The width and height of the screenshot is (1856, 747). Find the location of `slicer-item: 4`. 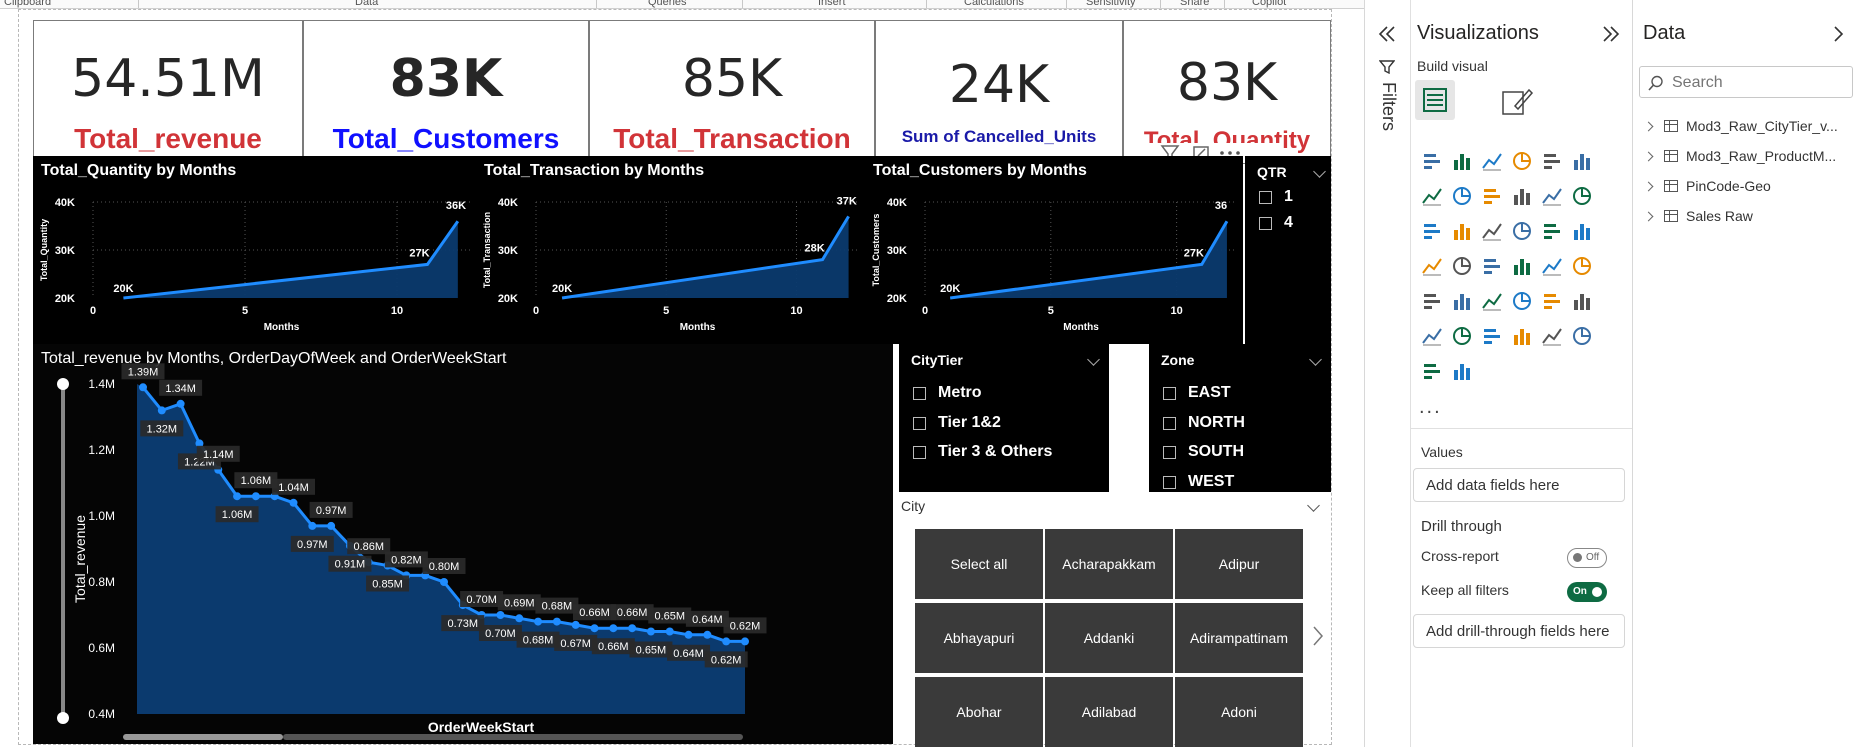

slicer-item: 4 is located at coordinates (1276, 223).